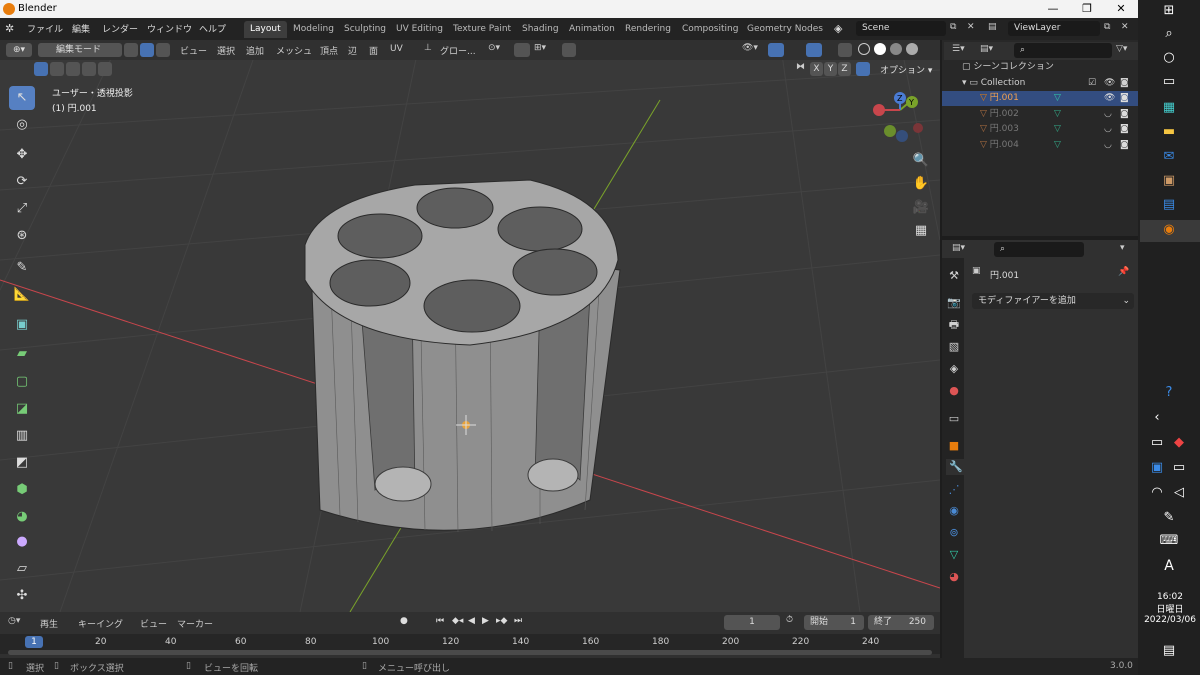  What do you see at coordinates (1040, 114) in the screenshot?
I see `outliner-item: ▽ 円.002 ▽ ◡ ◙` at bounding box center [1040, 114].